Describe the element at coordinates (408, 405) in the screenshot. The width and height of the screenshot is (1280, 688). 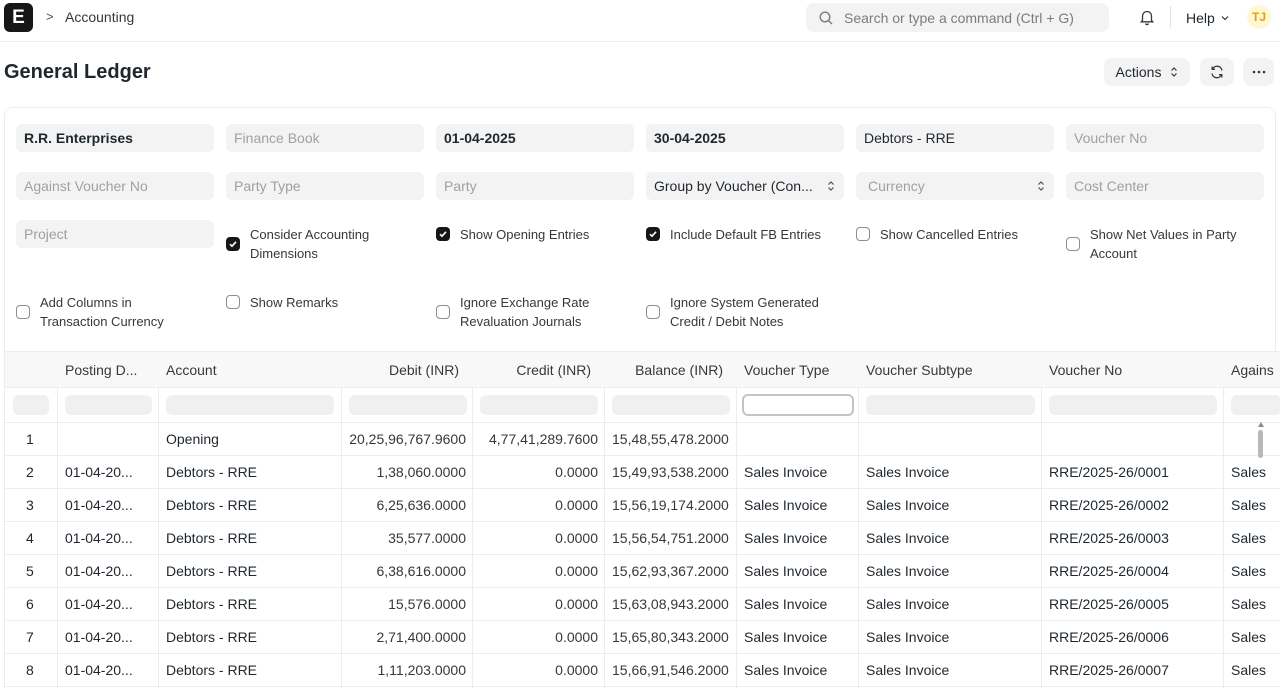
I see `filter-input-debit` at that location.